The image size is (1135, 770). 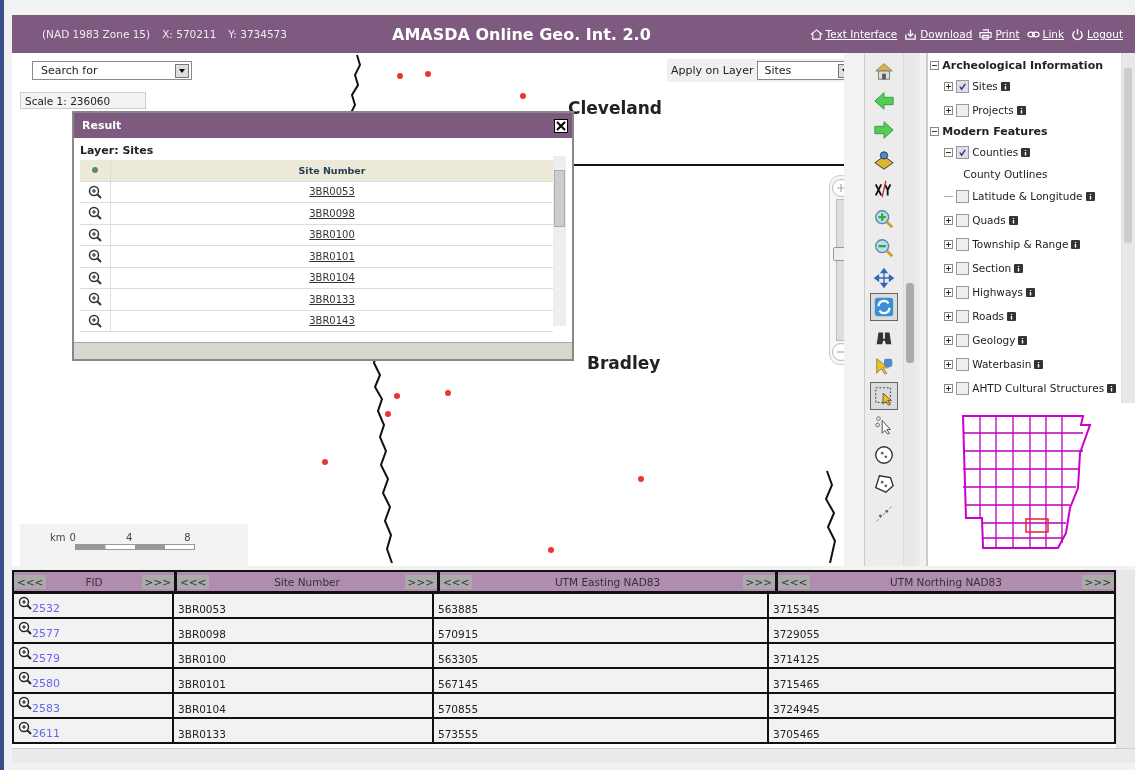 What do you see at coordinates (1038, 388) in the screenshot?
I see `layer-label: AHTD Cultural Structures` at bounding box center [1038, 388].